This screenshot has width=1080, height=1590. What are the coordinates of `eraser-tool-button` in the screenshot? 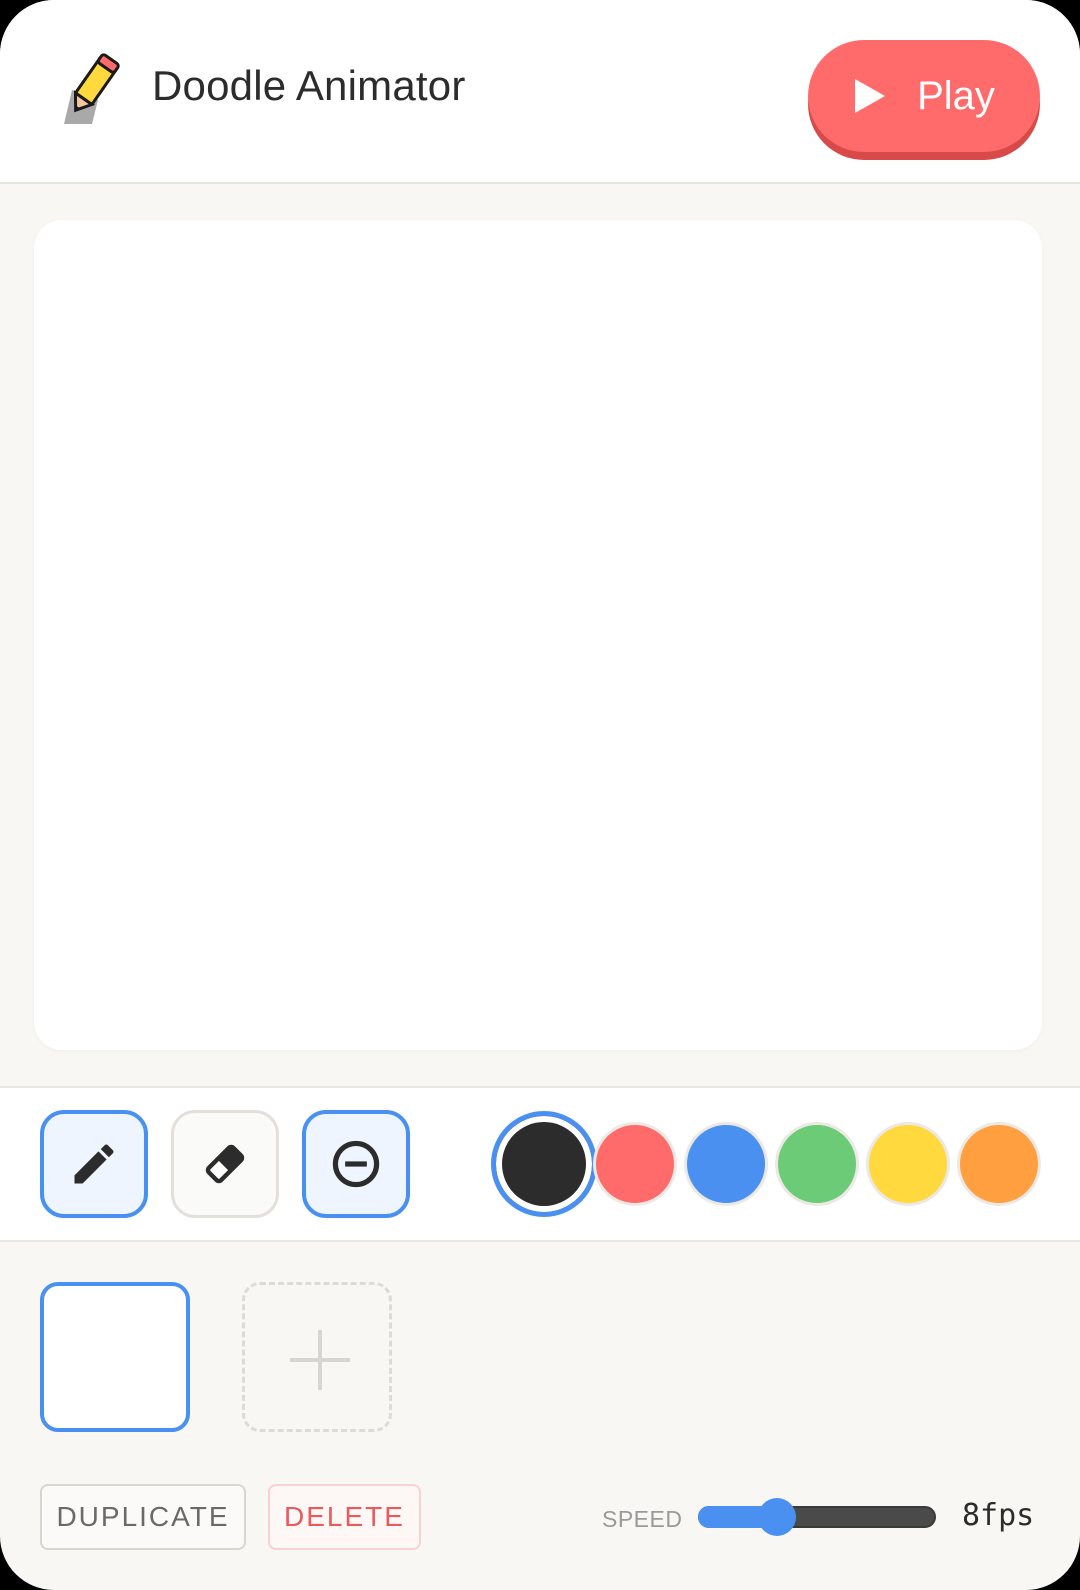 It's located at (225, 1164).